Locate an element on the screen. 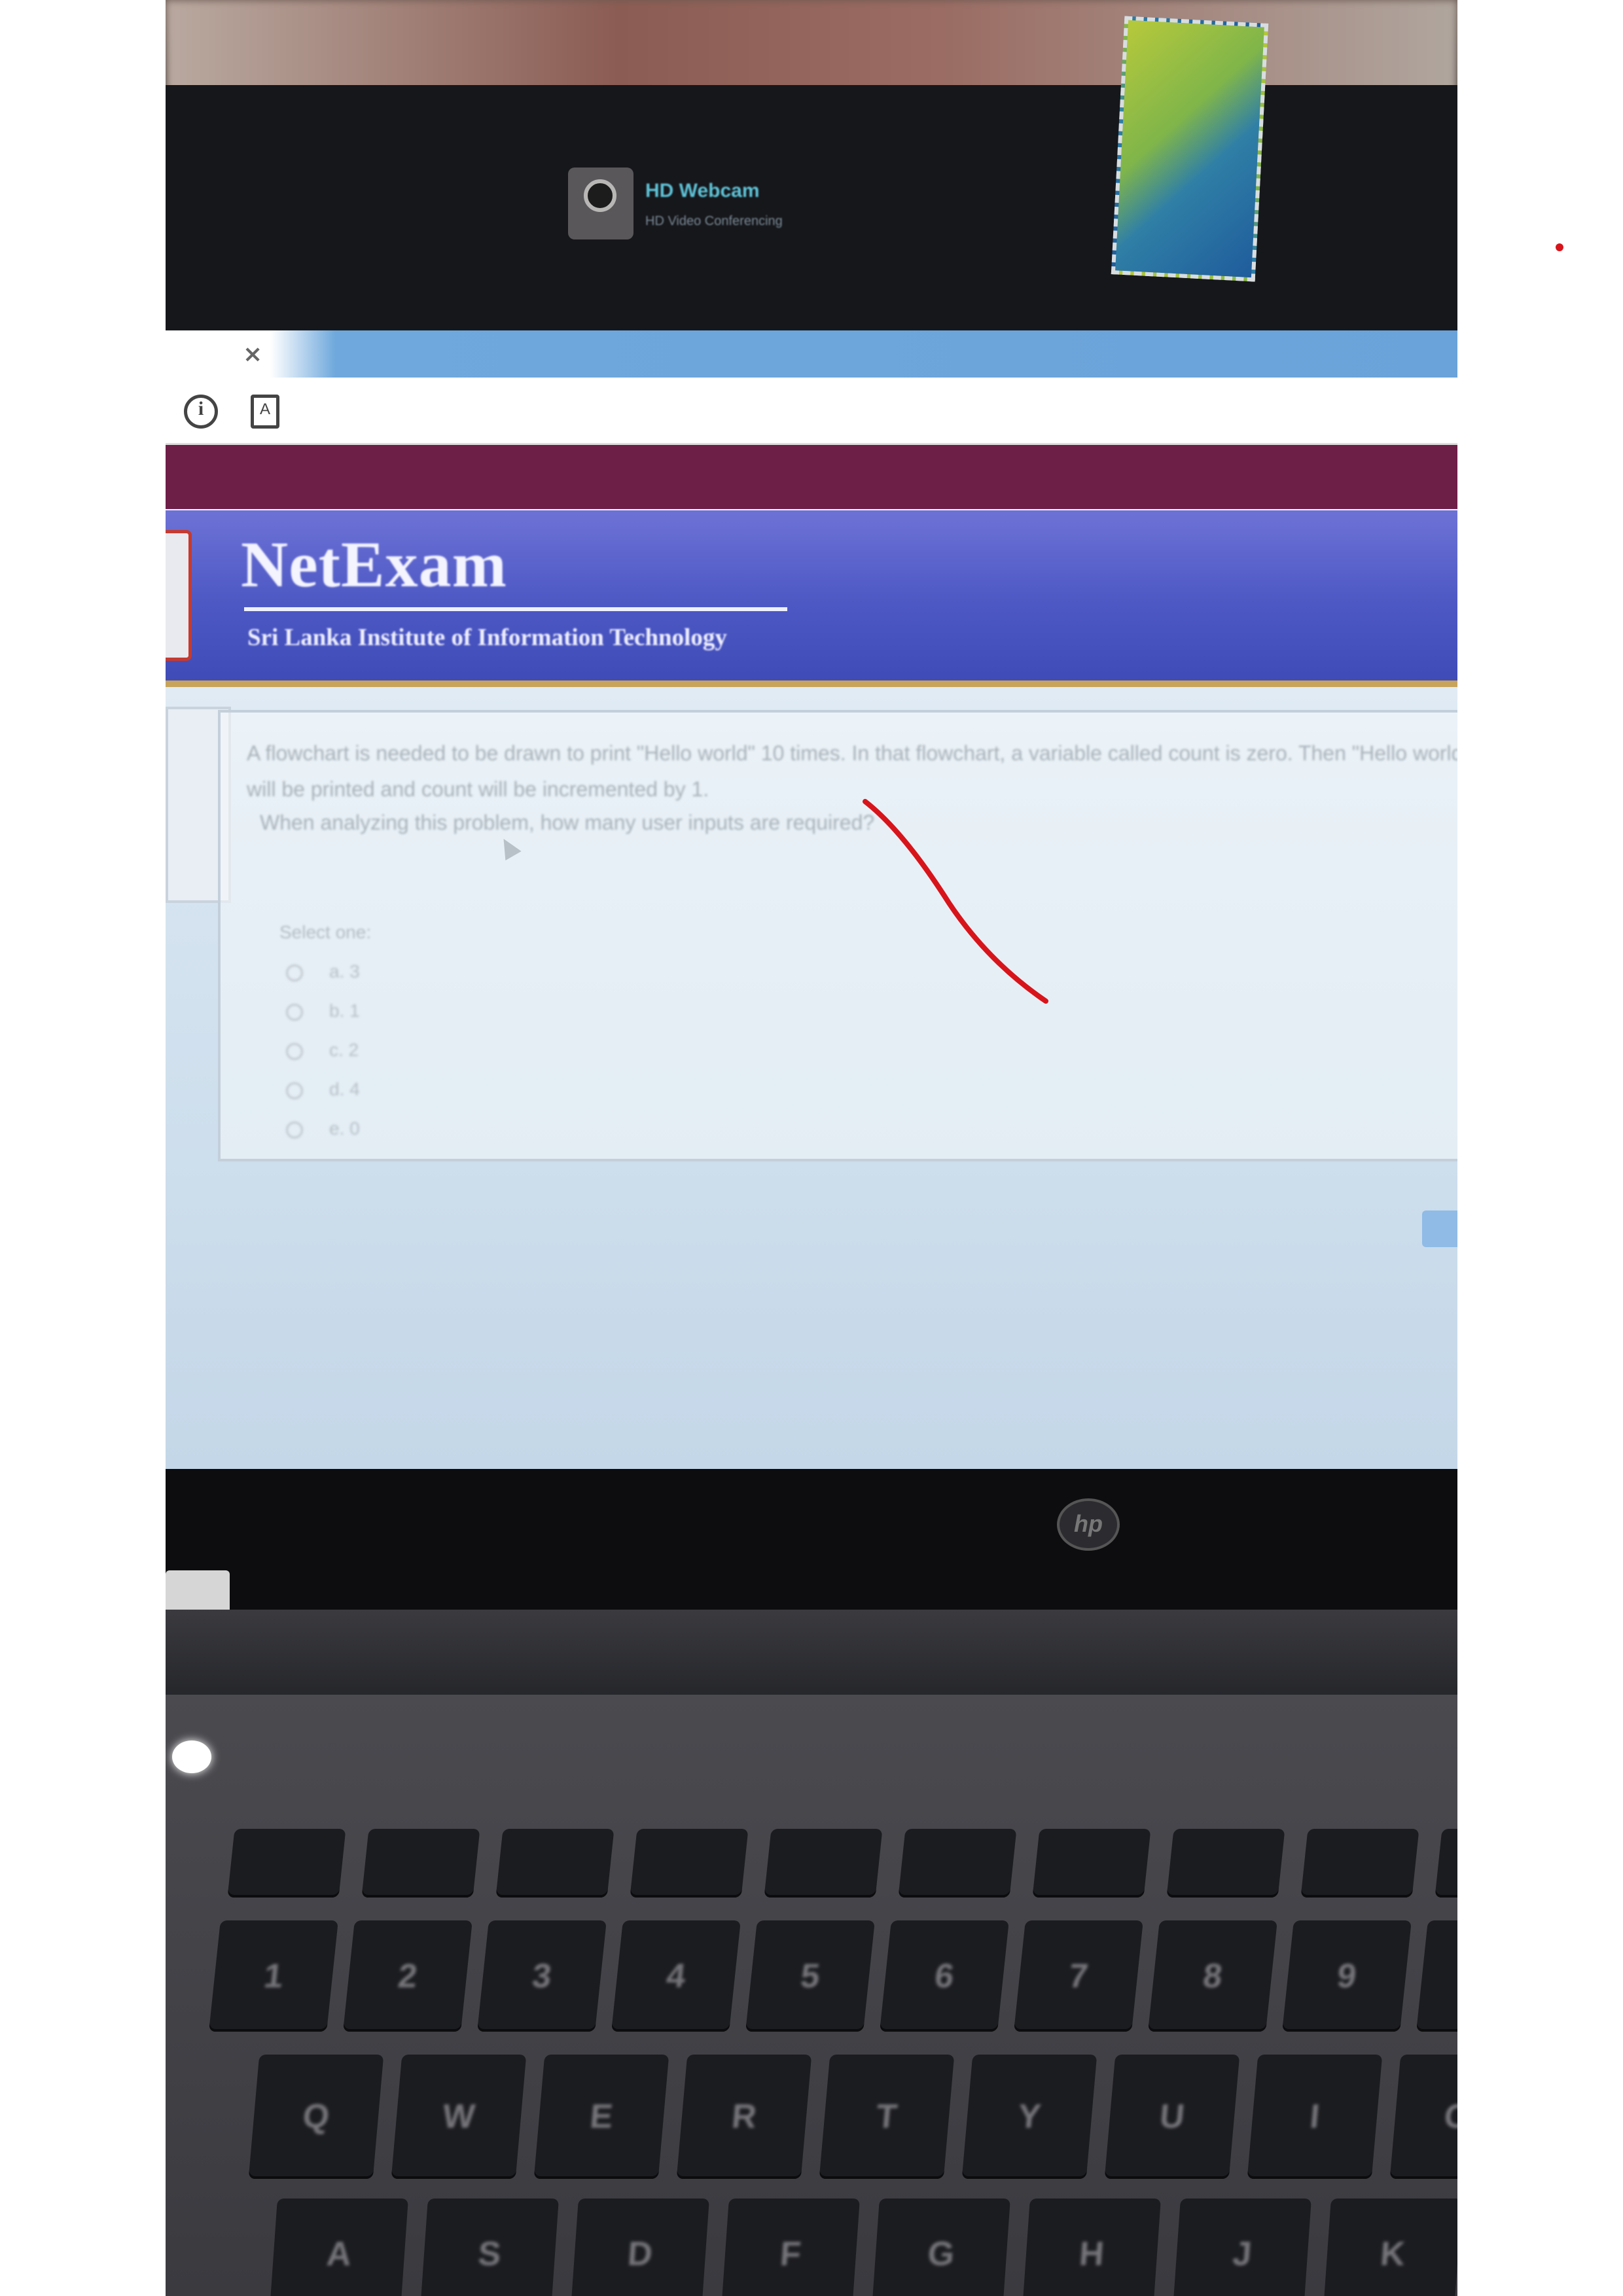 The width and height of the screenshot is (1623, 2296). annotation-layer is located at coordinates (1213, 623).